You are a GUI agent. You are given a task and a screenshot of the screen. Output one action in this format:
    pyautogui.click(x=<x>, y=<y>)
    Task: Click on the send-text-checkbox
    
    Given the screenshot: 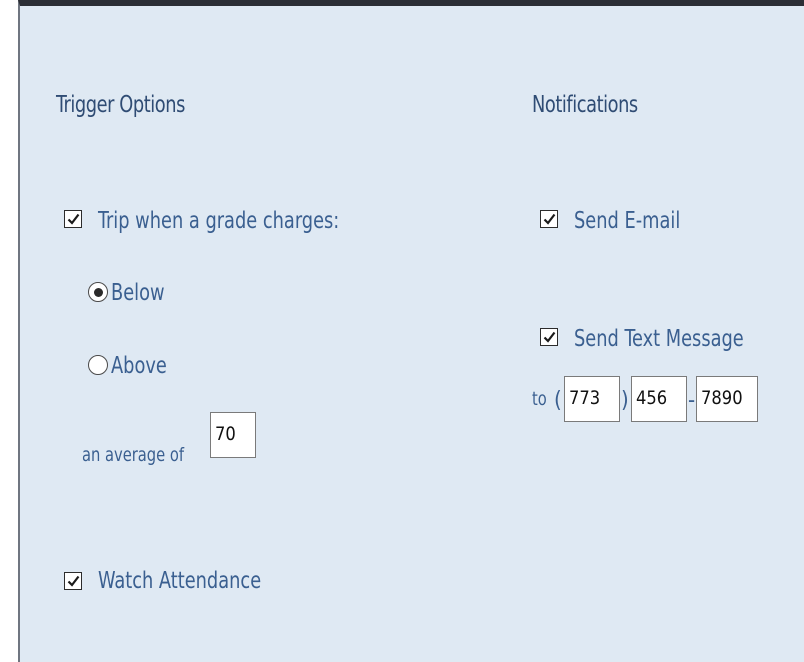 What is the action you would take?
    pyautogui.click(x=549, y=337)
    